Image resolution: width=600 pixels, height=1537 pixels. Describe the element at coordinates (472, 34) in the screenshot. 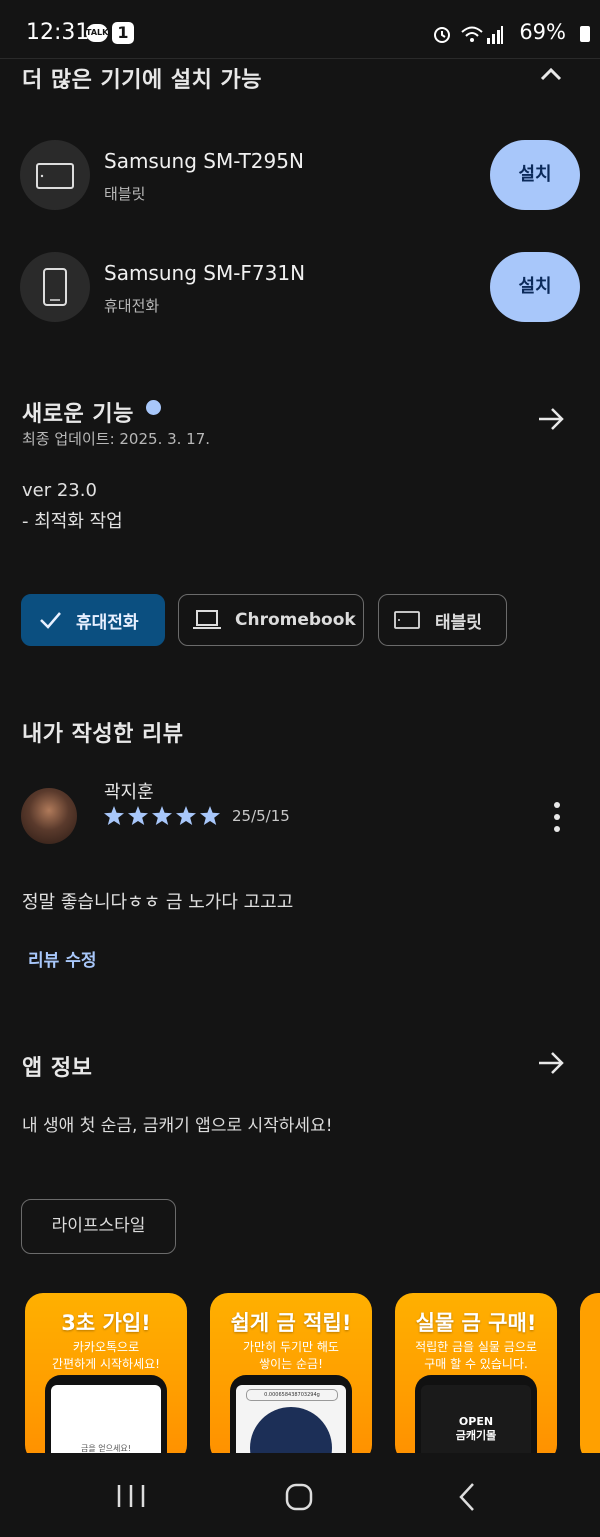

I see `wifi-icon` at that location.